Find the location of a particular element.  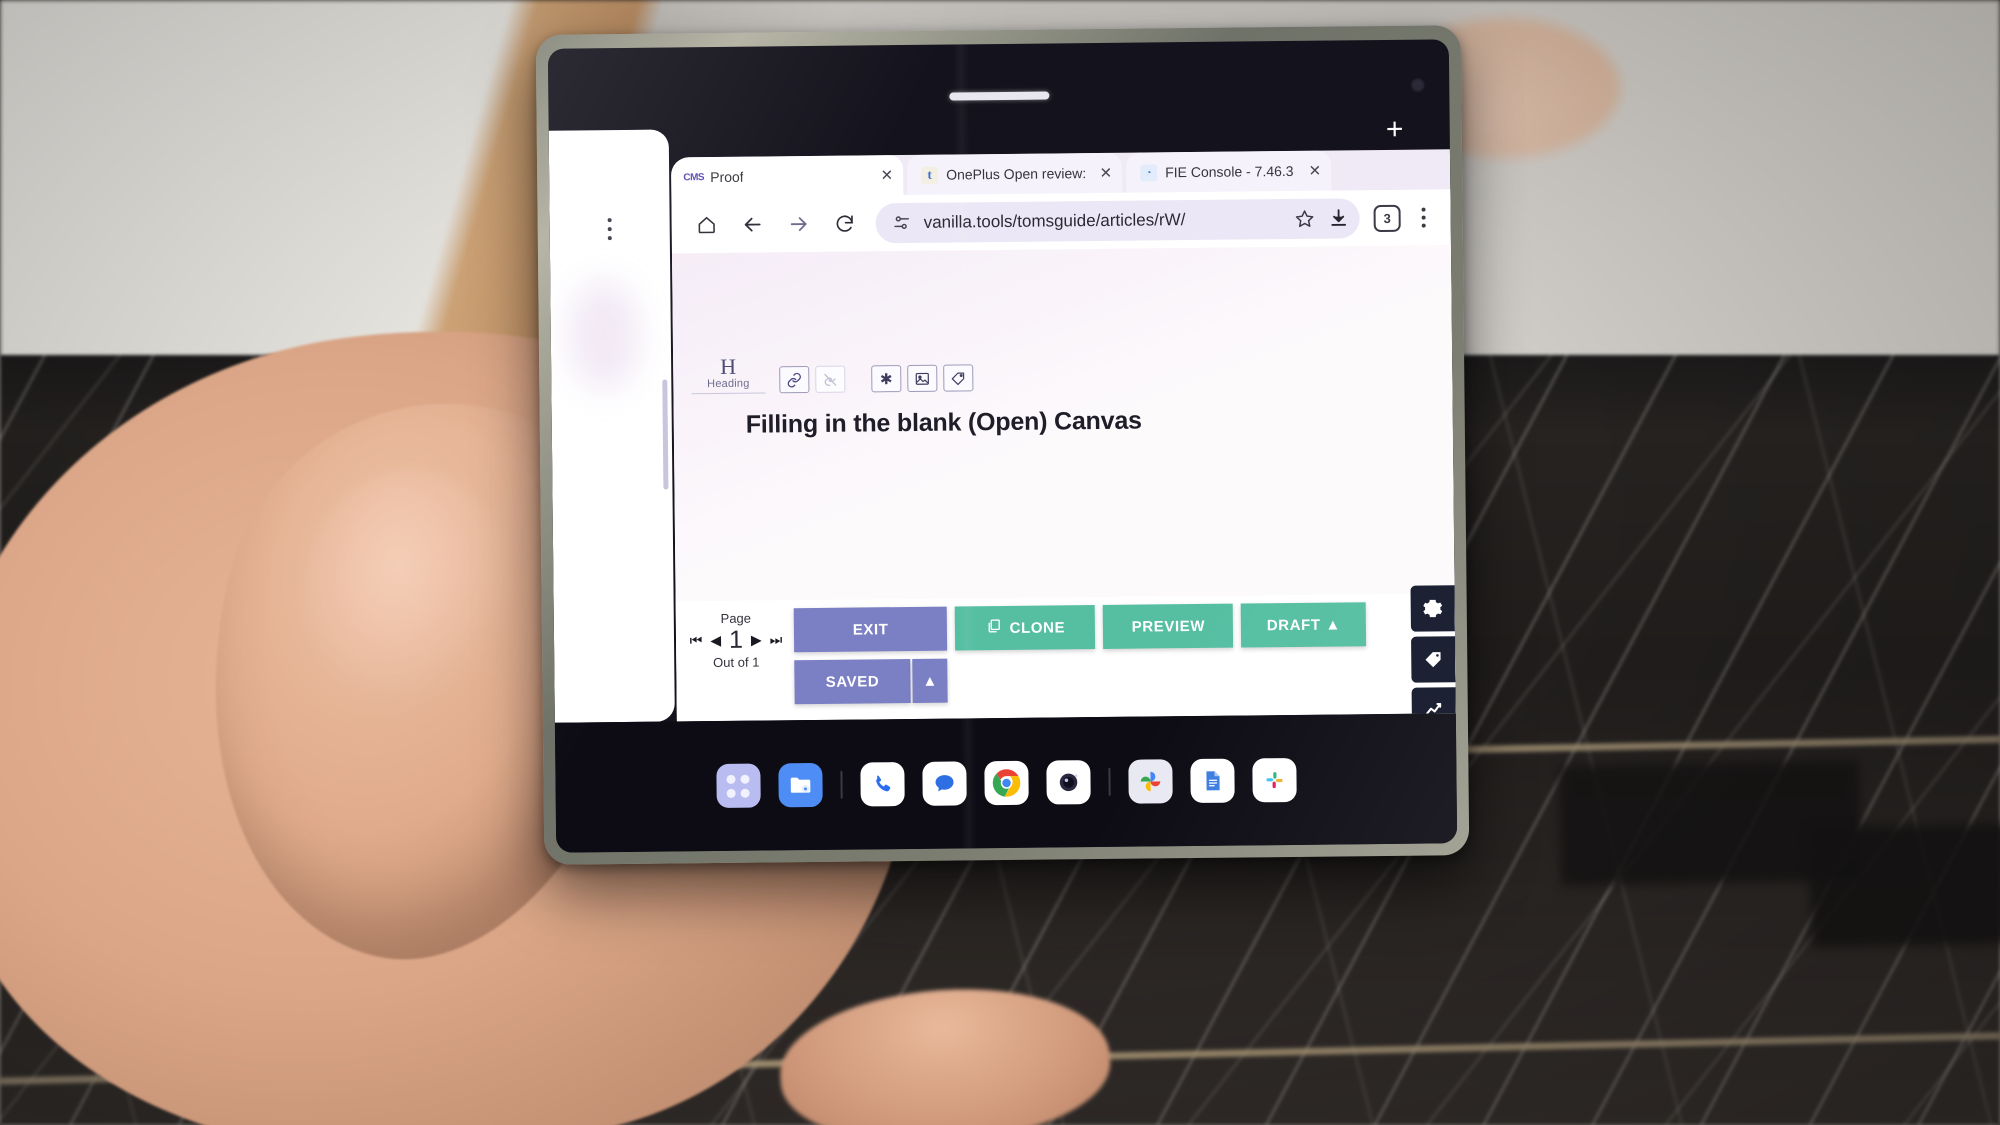

copy-icon is located at coordinates (994, 628).